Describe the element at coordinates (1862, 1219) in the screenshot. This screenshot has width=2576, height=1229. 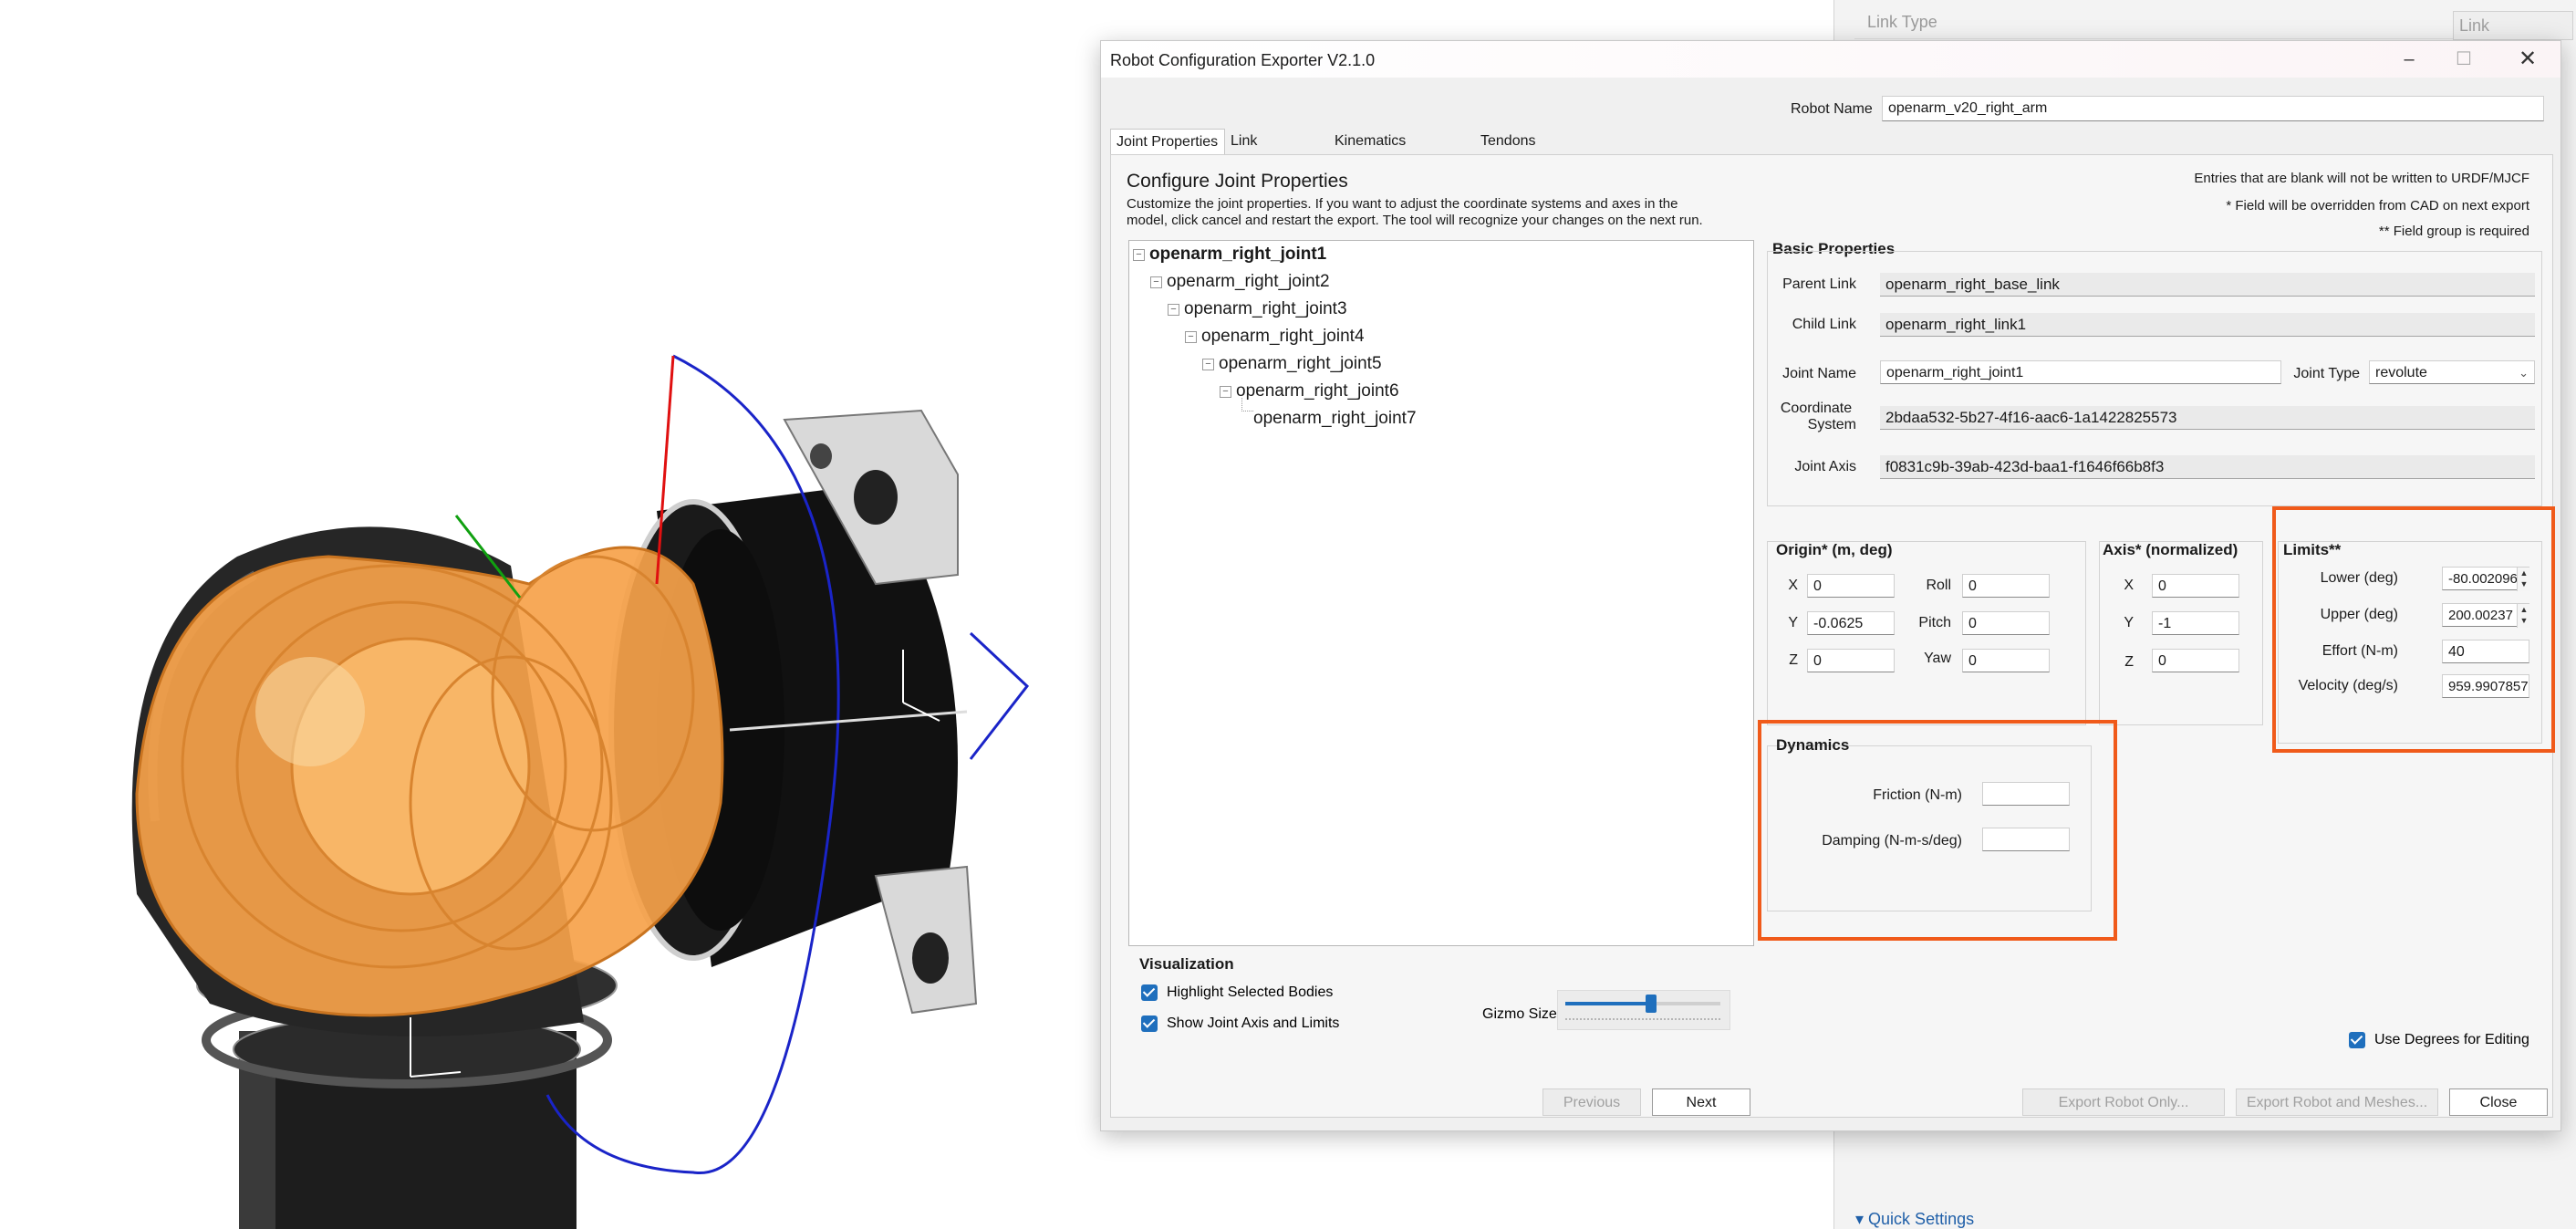
I see `chevron-down-icon: ▾` at that location.